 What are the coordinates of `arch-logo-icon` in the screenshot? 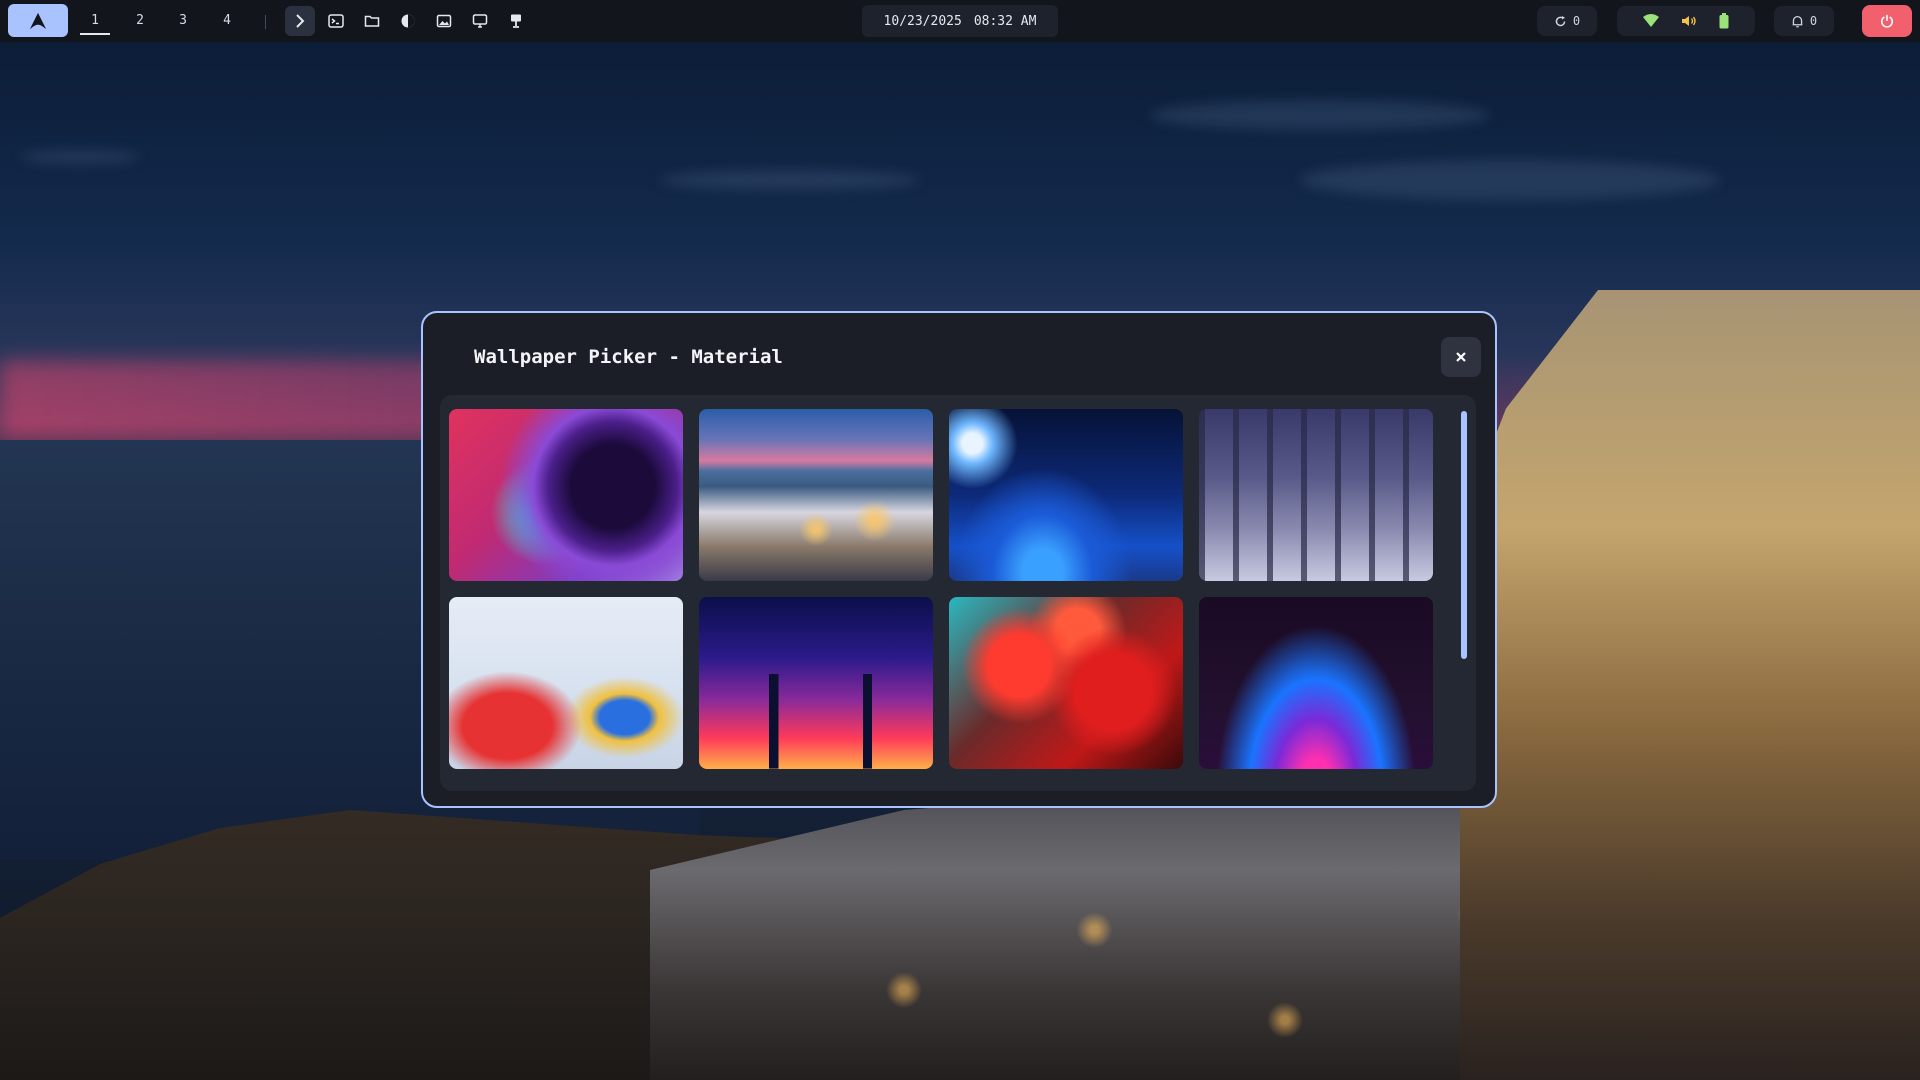 It's located at (38, 20).